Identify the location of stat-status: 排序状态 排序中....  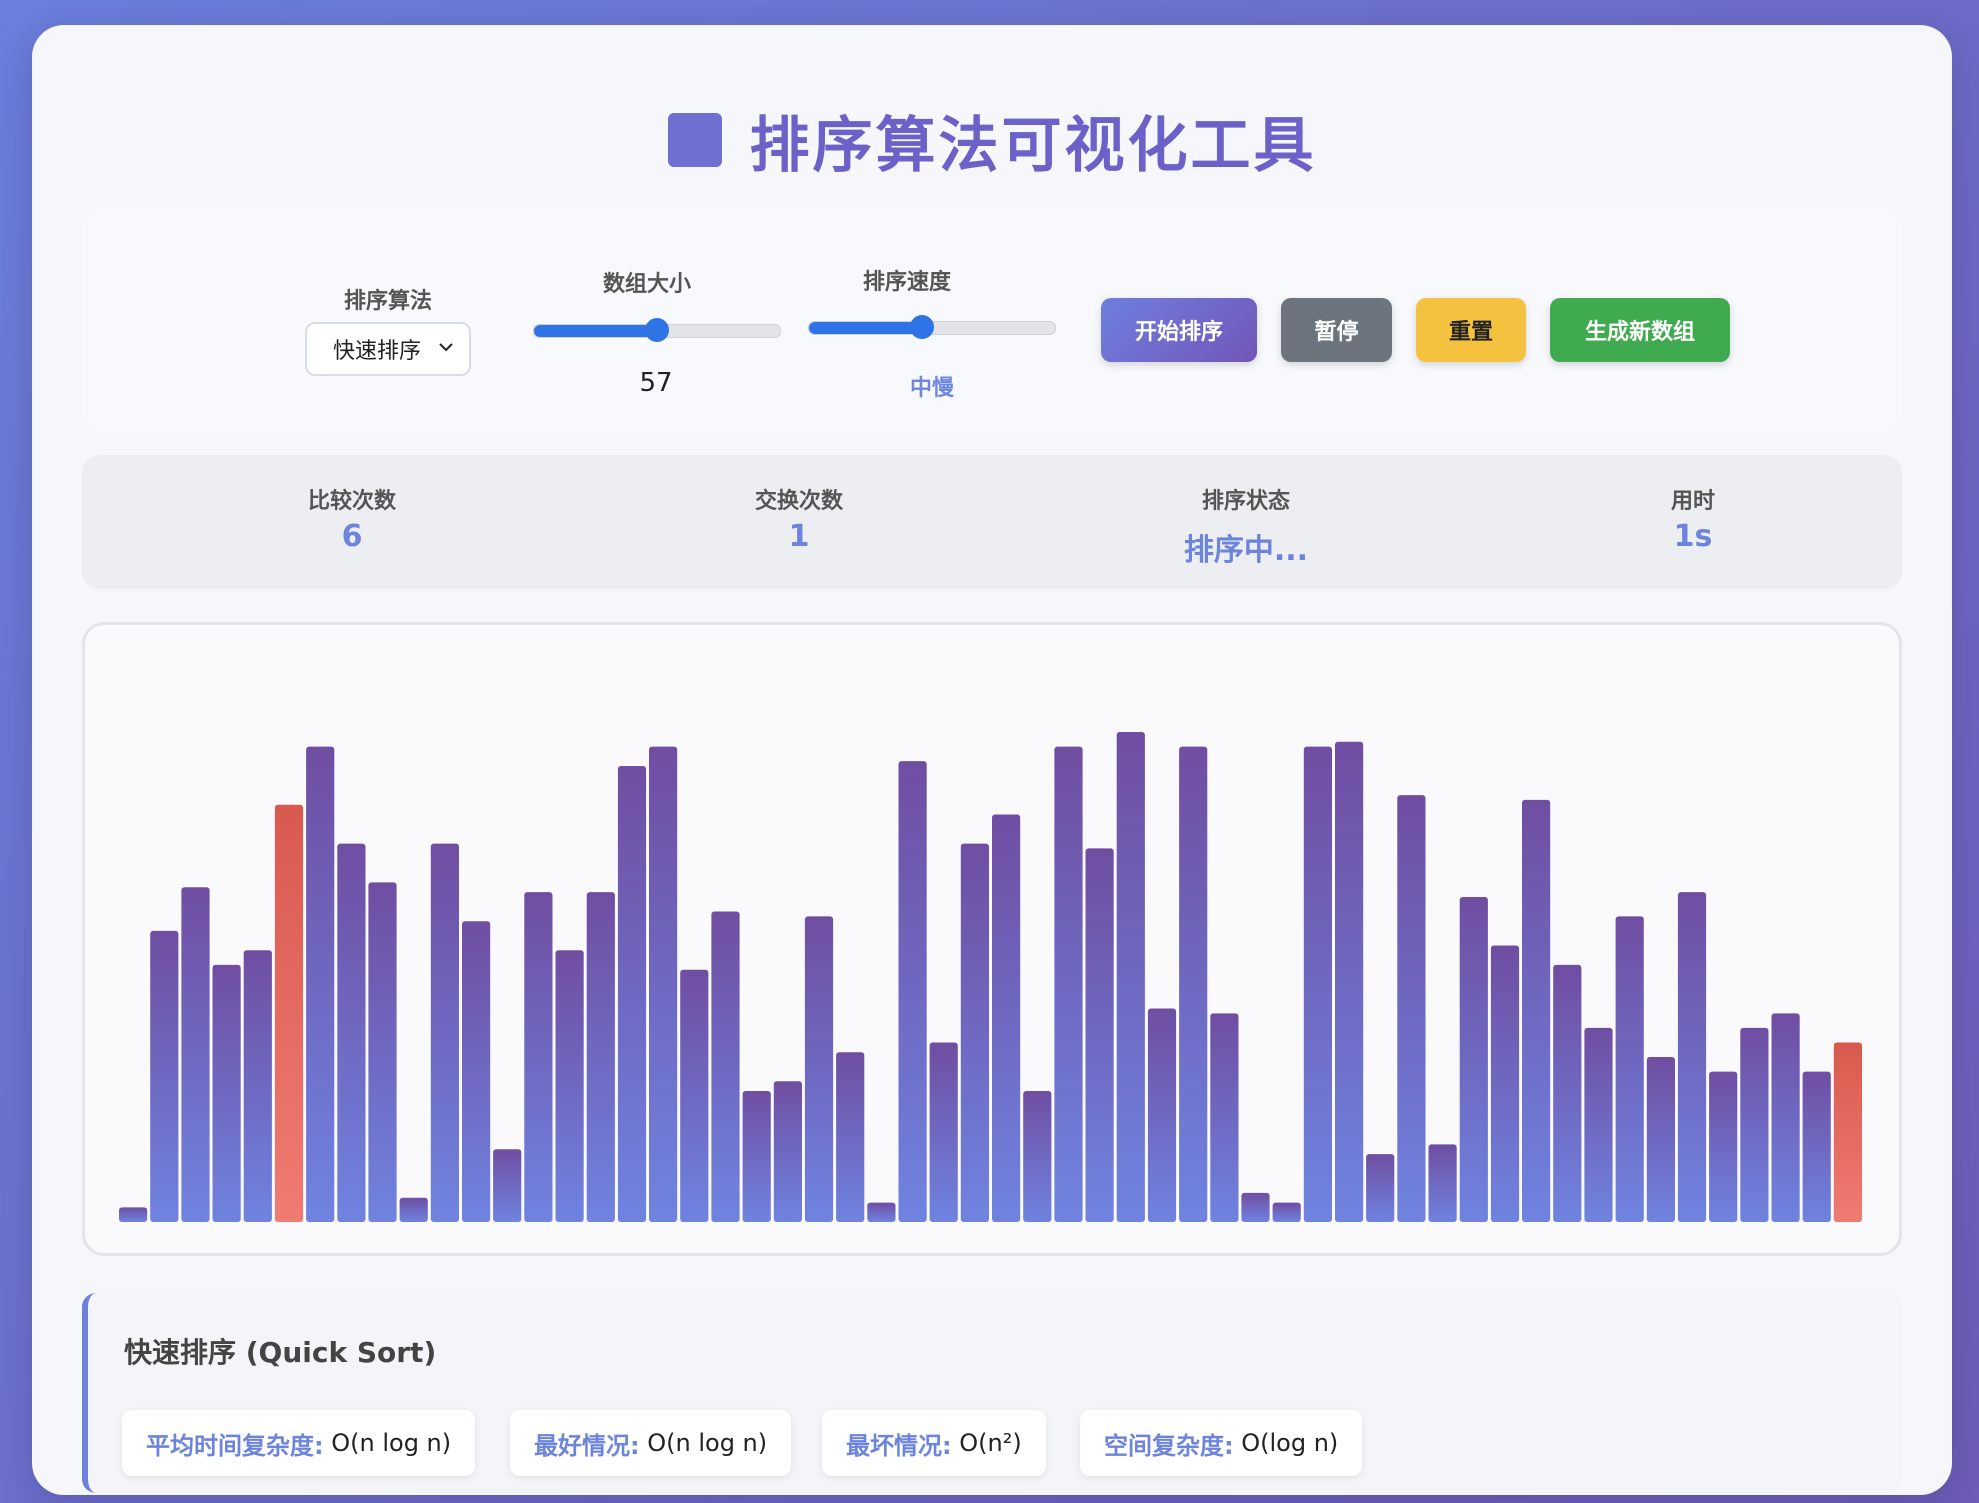
(1246, 522).